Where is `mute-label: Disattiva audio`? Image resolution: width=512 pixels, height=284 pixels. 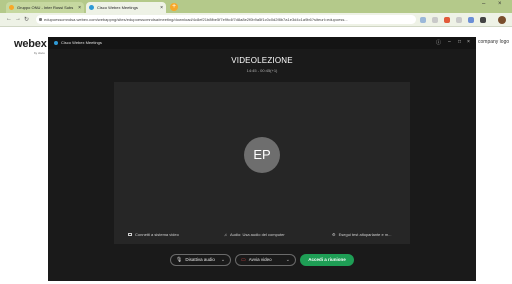
mute-label: Disattiva audio is located at coordinates (200, 259).